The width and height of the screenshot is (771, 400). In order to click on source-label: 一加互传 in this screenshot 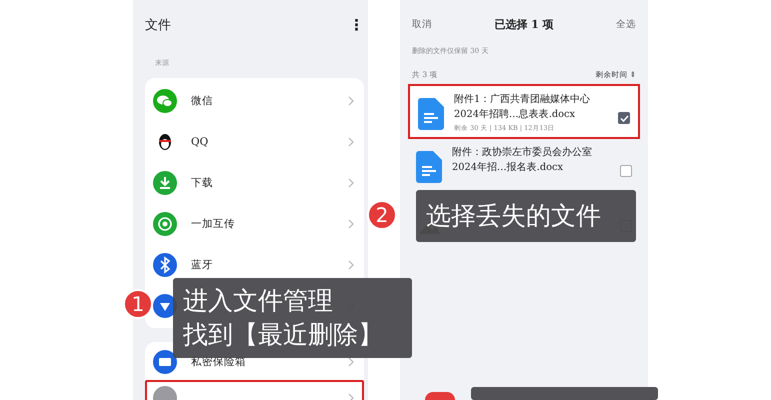, I will do `click(213, 223)`.